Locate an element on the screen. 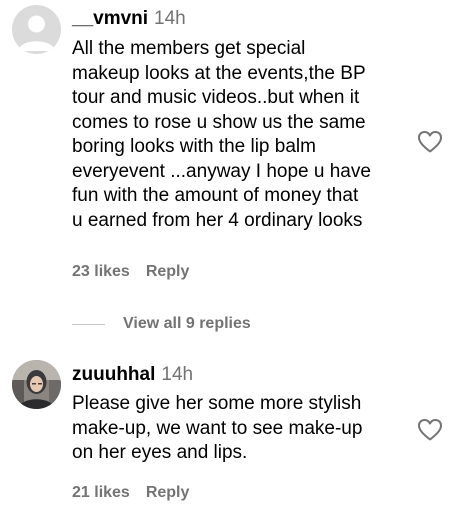  comment-text-line: everyevent ...anyway I hope u have is located at coordinates (221, 171).